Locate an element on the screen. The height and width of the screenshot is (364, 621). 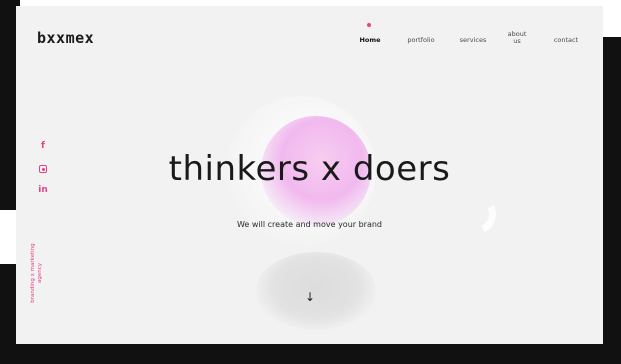
nav-item-portfolio: portfolio is located at coordinates (421, 40).